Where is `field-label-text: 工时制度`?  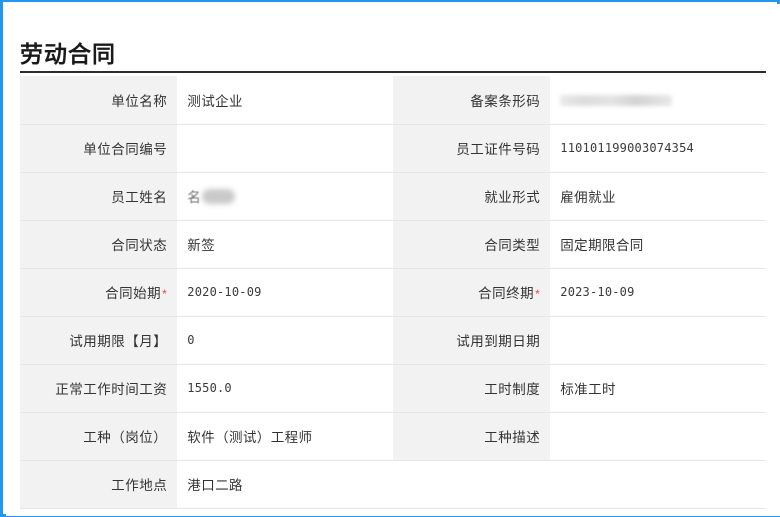
field-label-text: 工时制度 is located at coordinates (512, 389).